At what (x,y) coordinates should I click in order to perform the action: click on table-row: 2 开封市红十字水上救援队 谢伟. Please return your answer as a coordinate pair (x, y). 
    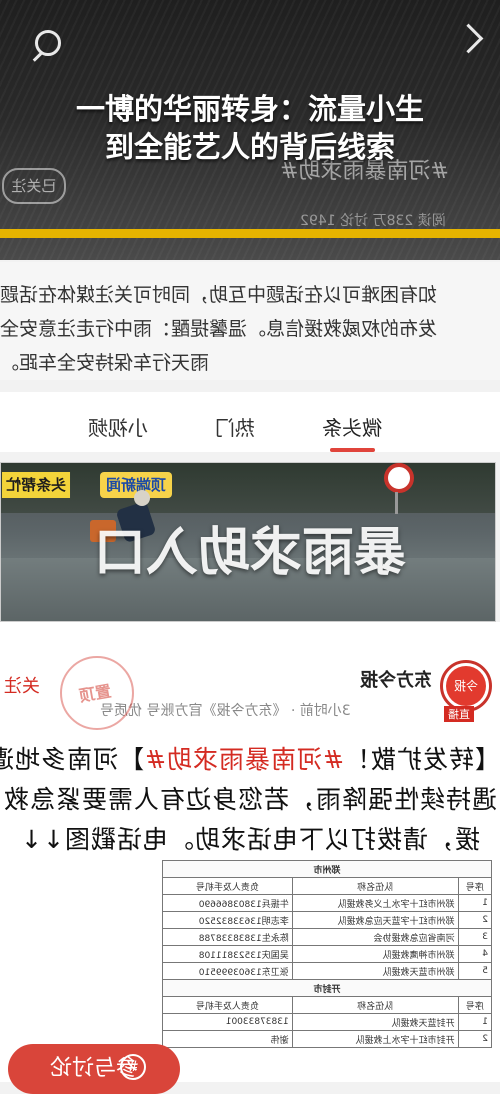
    Looking at the image, I should click on (327, 1039).